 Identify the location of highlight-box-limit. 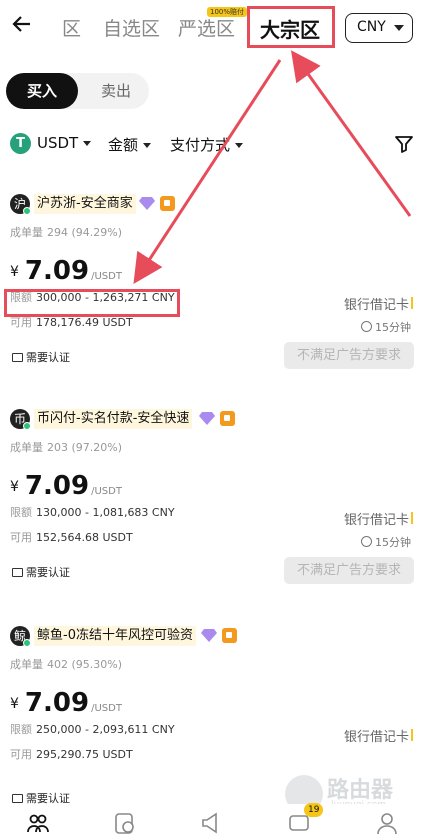
(92, 303).